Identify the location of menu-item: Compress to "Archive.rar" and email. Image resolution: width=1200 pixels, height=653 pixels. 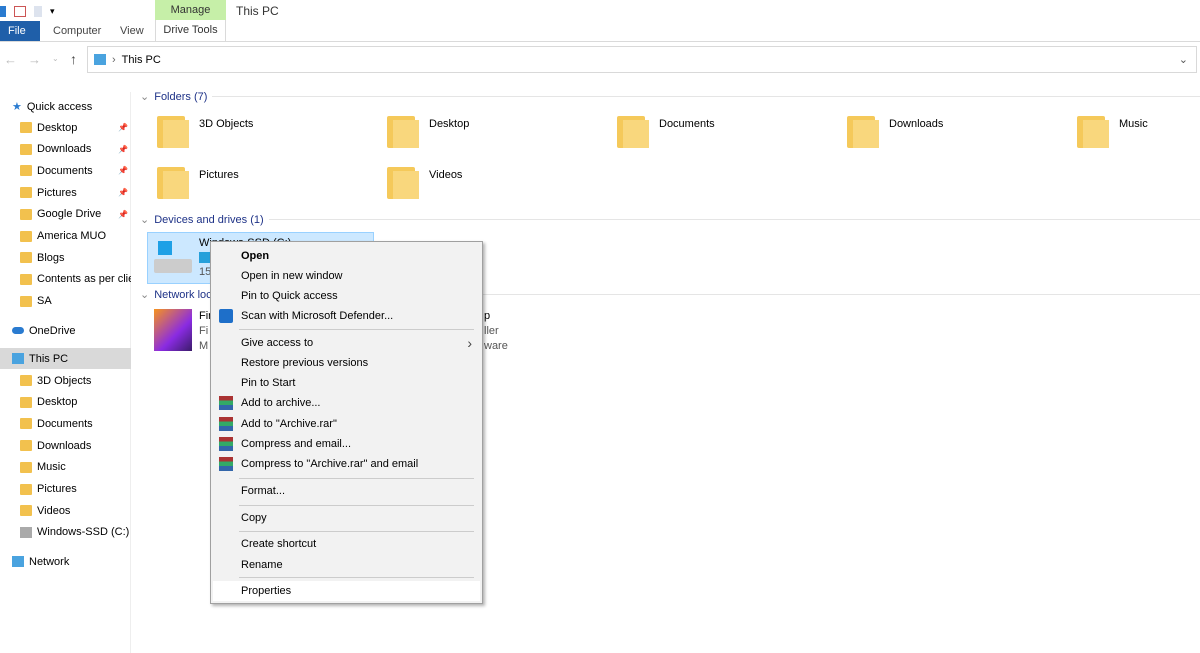
(346, 464).